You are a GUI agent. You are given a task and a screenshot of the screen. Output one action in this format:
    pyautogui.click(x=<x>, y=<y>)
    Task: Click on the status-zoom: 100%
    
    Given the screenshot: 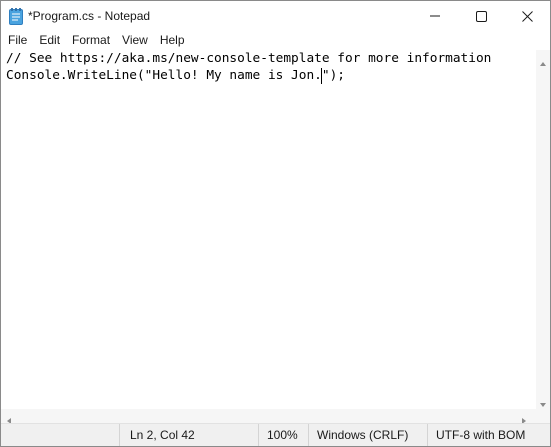 What is the action you would take?
    pyautogui.click(x=282, y=435)
    